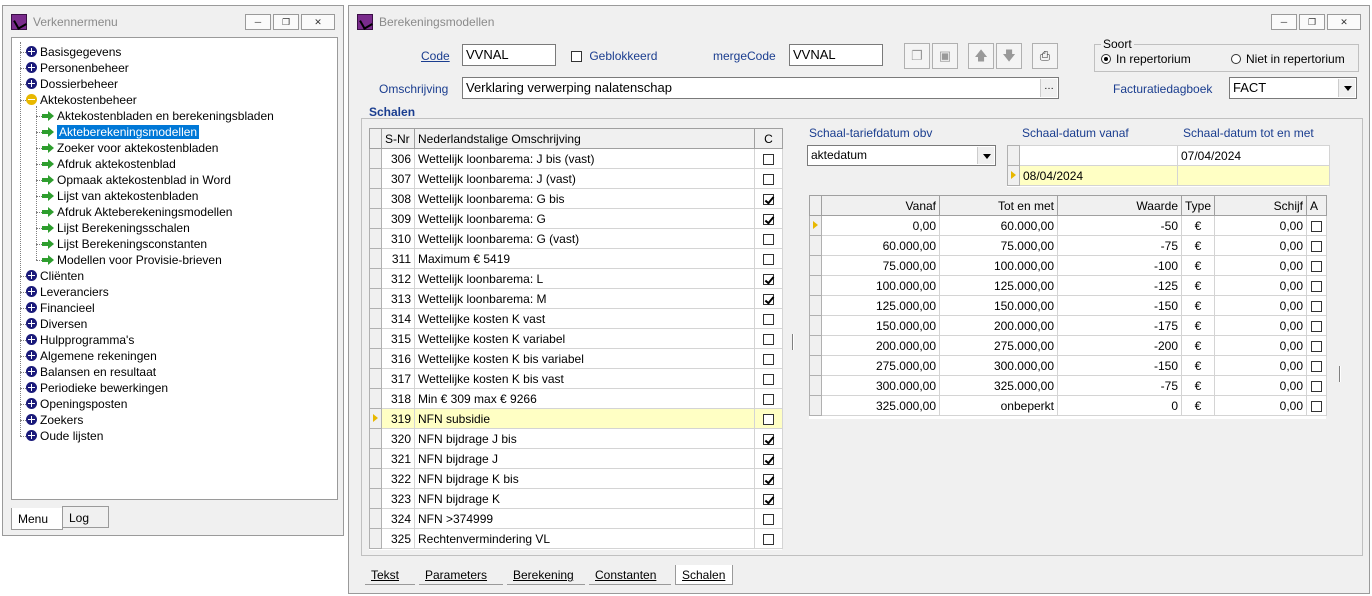  Describe the element at coordinates (390, 575) in the screenshot. I see `tab-tekst: Tekst` at that location.